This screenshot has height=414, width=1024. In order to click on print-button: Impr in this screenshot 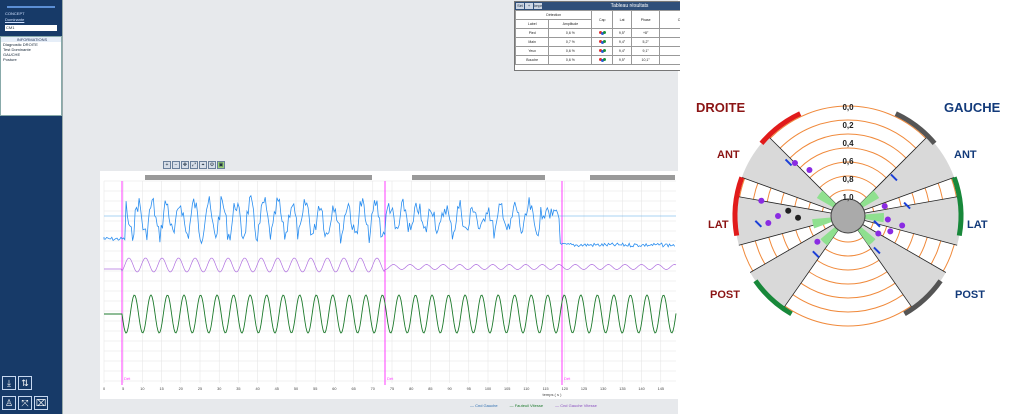, I will do `click(538, 6)`.